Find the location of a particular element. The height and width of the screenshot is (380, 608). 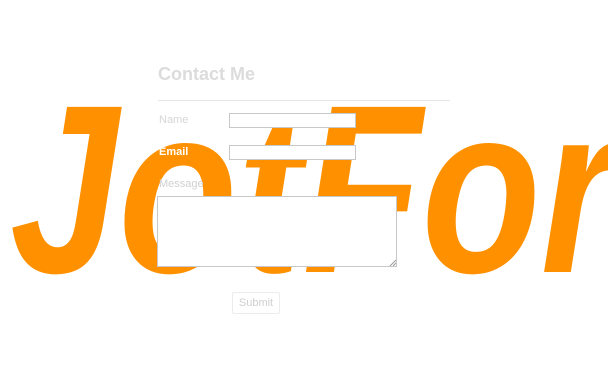

message-label: Message is located at coordinates (181, 184).